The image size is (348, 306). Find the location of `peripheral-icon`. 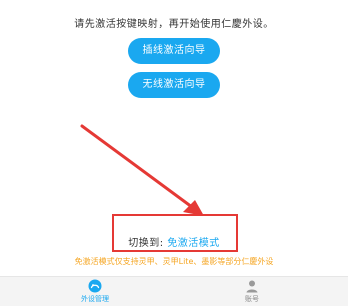

peripheral-icon is located at coordinates (95, 286).